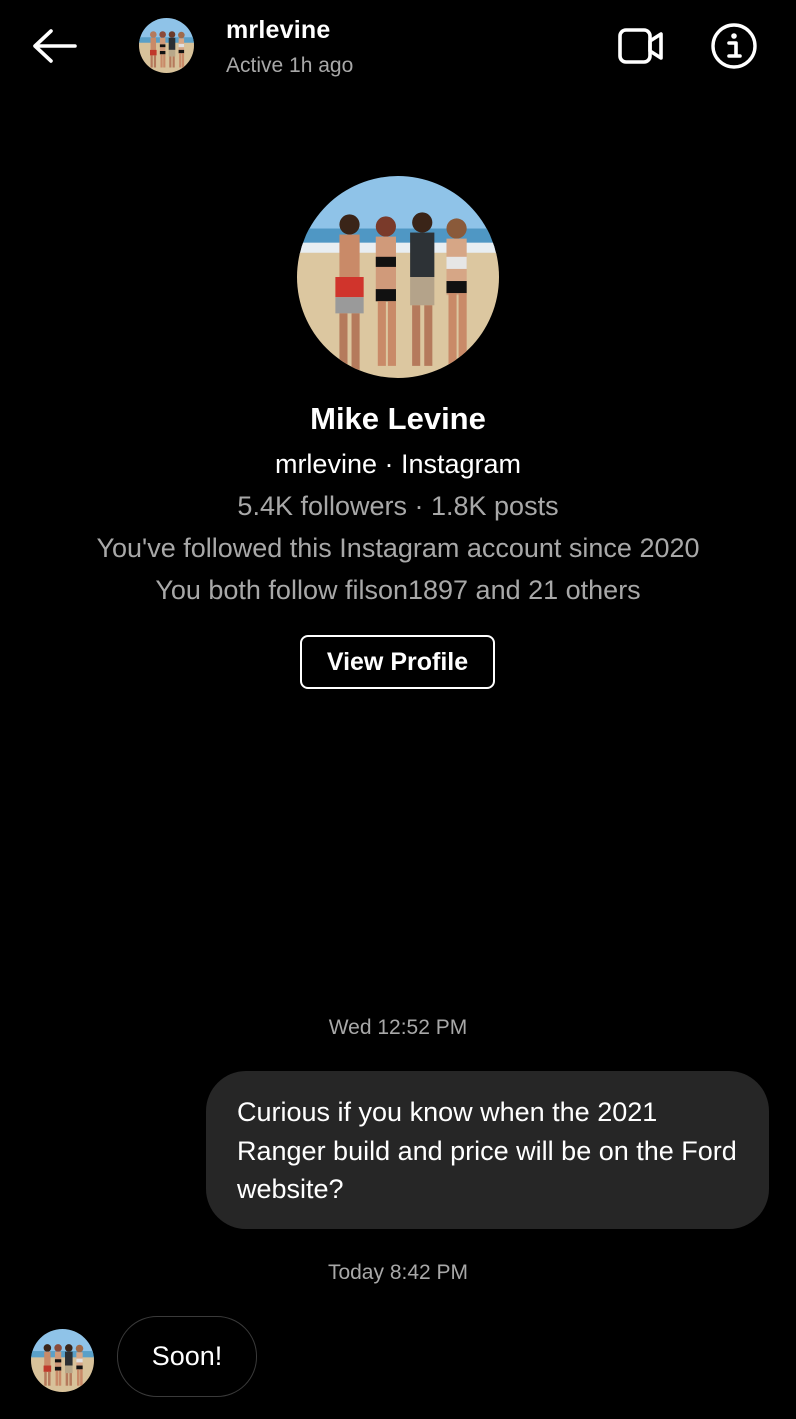 This screenshot has width=796, height=1419. Describe the element at coordinates (62, 1360) in the screenshot. I see `sender-avatar` at that location.